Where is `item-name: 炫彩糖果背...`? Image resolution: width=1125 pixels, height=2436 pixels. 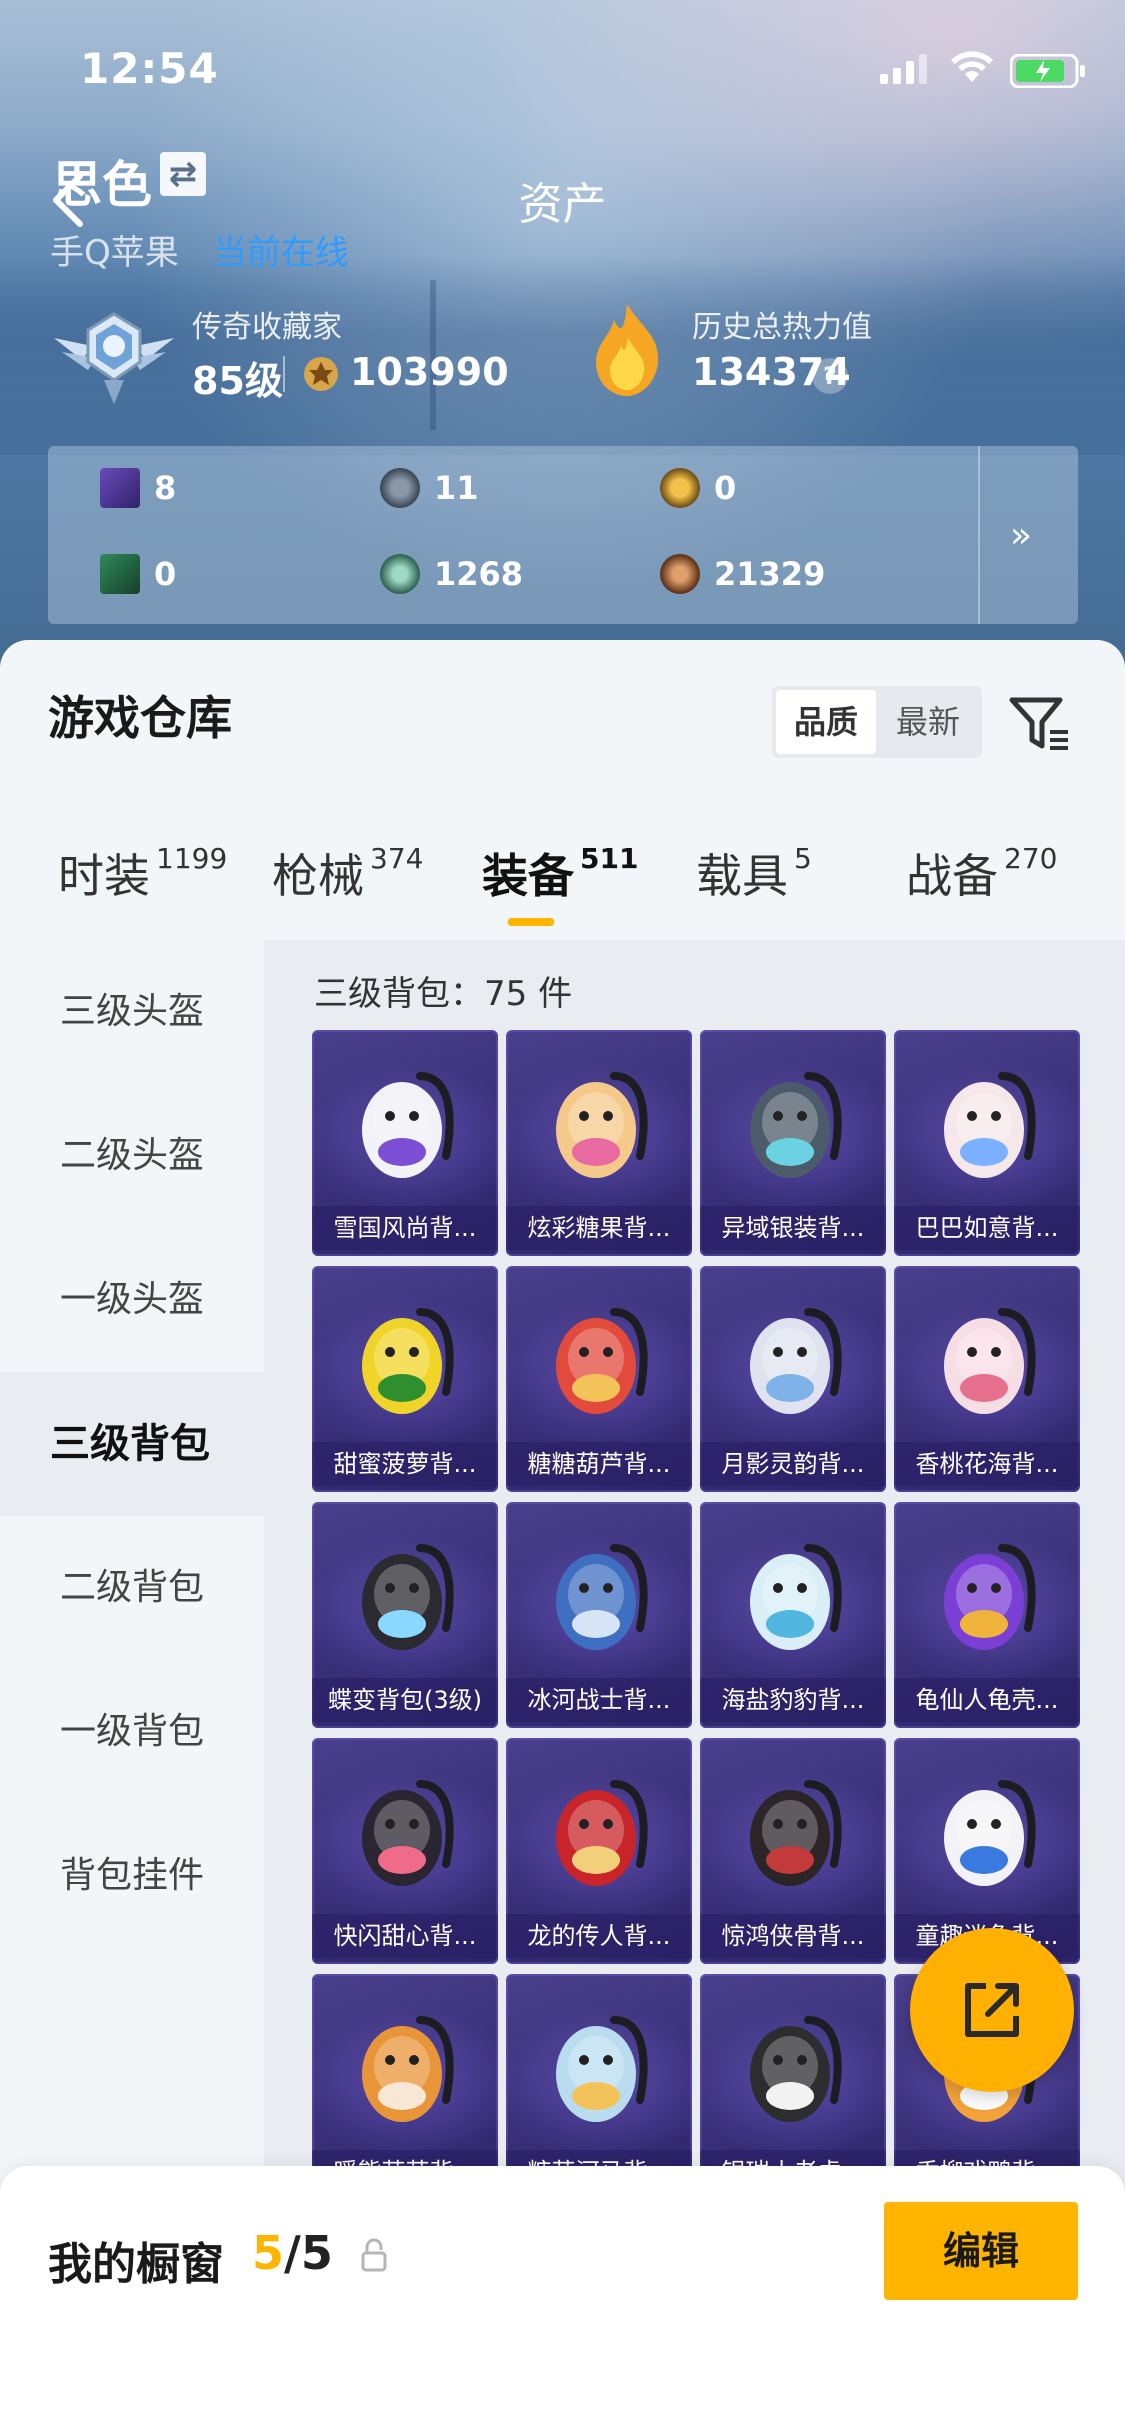
item-name: 炫彩糖果背... is located at coordinates (599, 1228).